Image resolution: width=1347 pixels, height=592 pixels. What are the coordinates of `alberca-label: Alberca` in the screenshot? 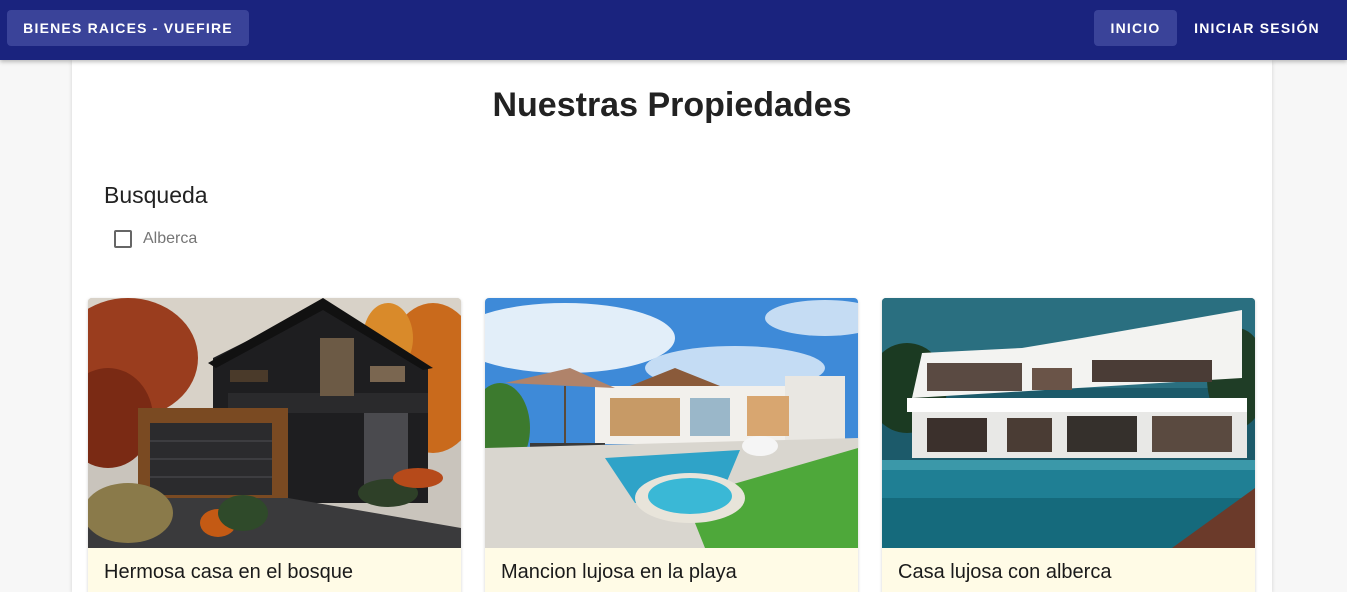 It's located at (170, 238).